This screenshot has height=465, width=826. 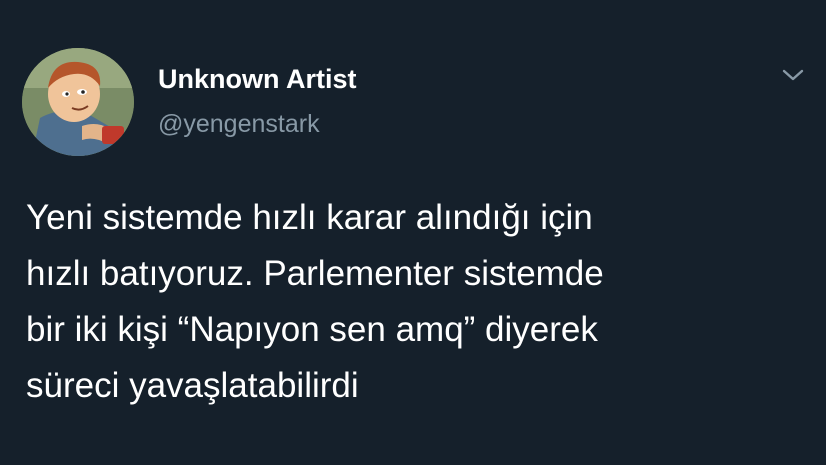 I want to click on cartoon-character-avatar-icon, so click(x=78, y=102).